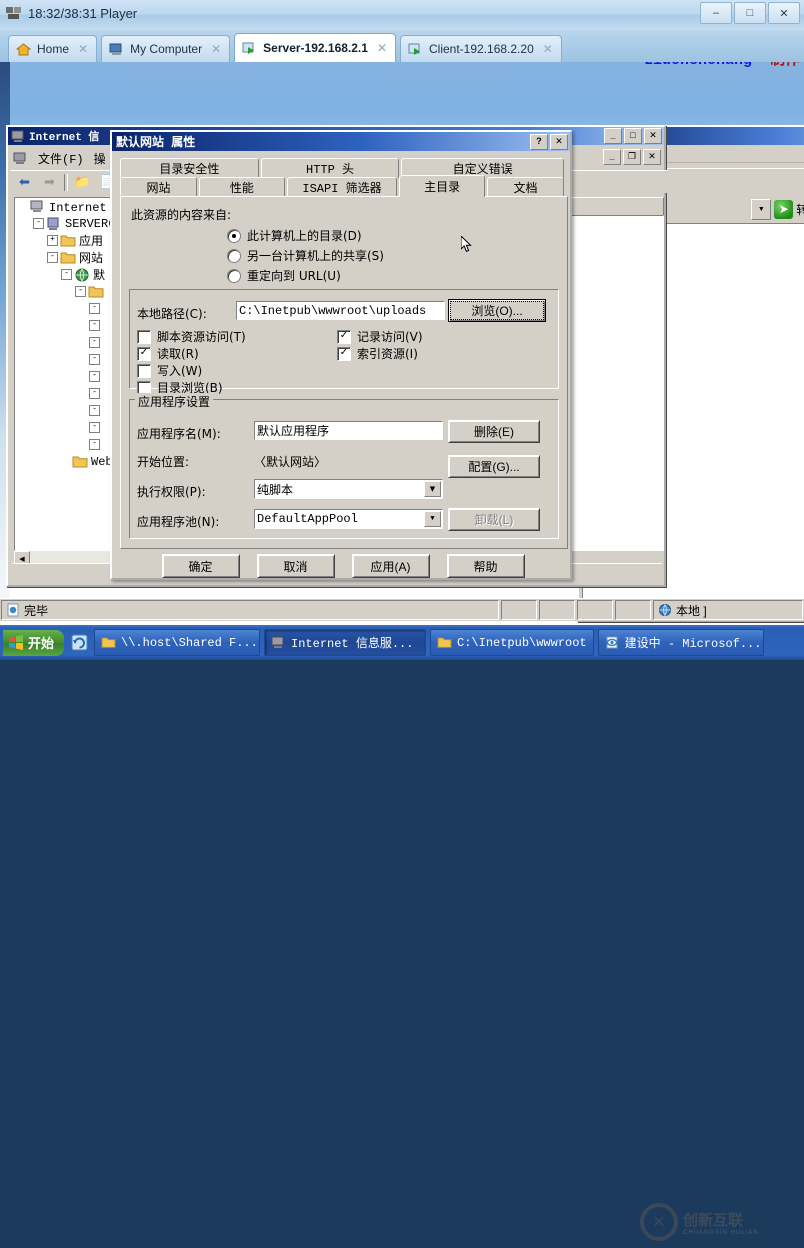 This screenshot has width=804, height=1248. I want to click on app-pool-combo: DefaultAppPool ▼, so click(348, 519).